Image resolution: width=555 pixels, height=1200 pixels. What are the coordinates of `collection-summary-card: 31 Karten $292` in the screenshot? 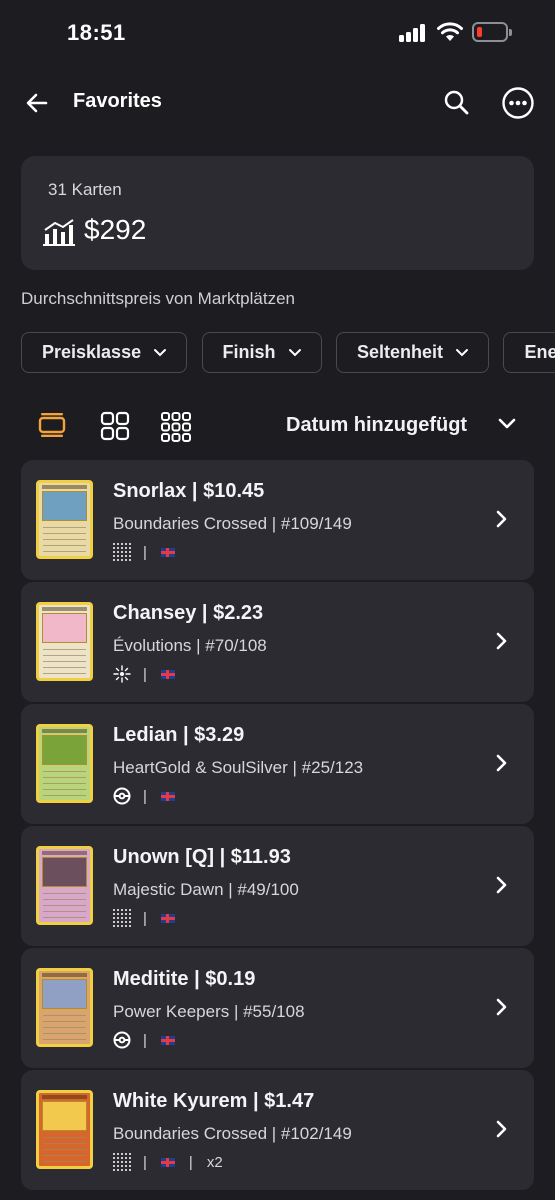 It's located at (277, 213).